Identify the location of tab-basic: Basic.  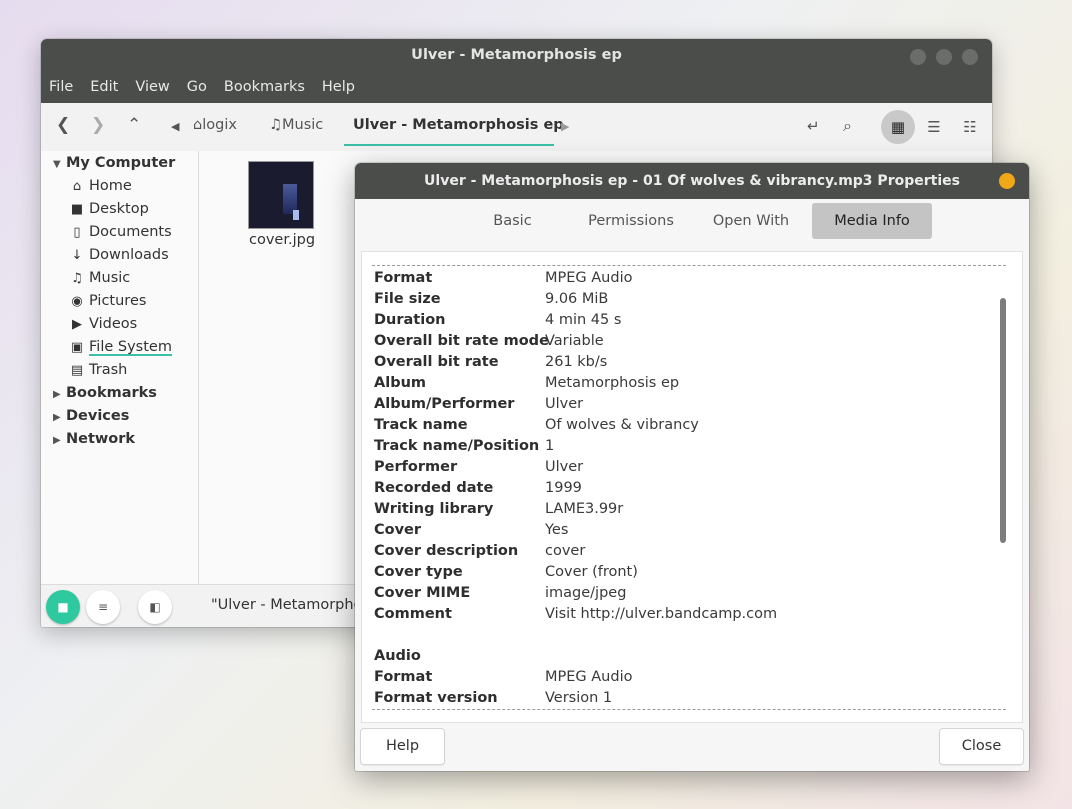
(512, 221).